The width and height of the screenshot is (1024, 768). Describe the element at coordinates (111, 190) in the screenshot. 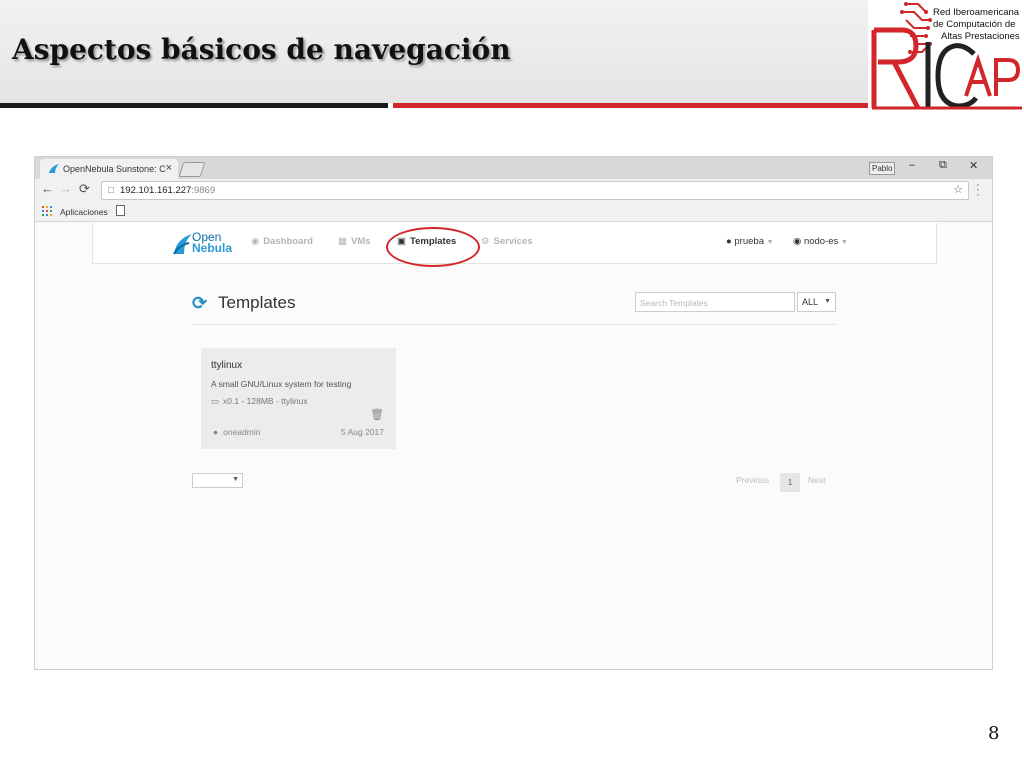

I see `page-info-icon: □` at that location.